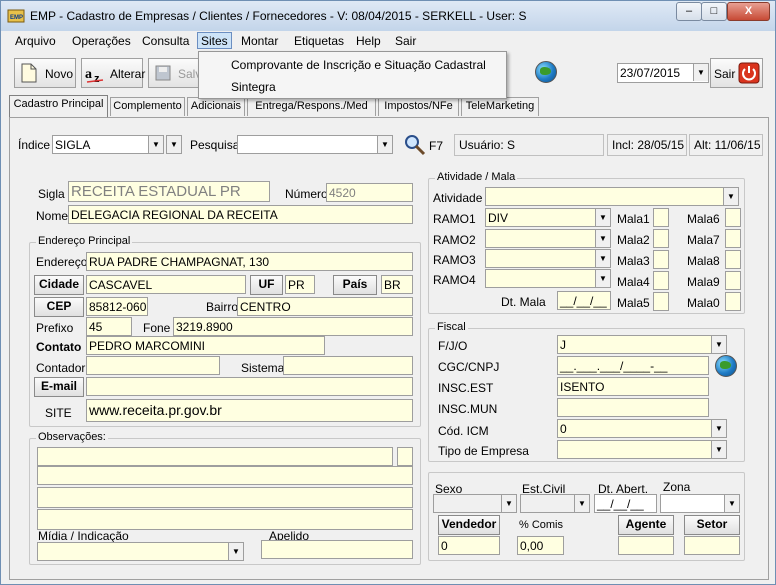 The image size is (776, 585). What do you see at coordinates (661, 217) in the screenshot?
I see `mala1-check` at bounding box center [661, 217].